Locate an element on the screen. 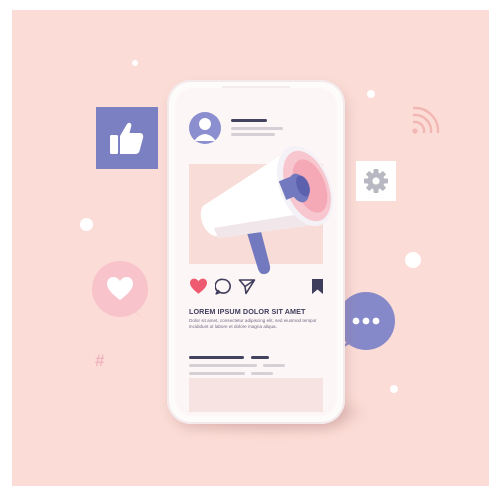 This screenshot has height=495, width=498. username-line is located at coordinates (249, 120).